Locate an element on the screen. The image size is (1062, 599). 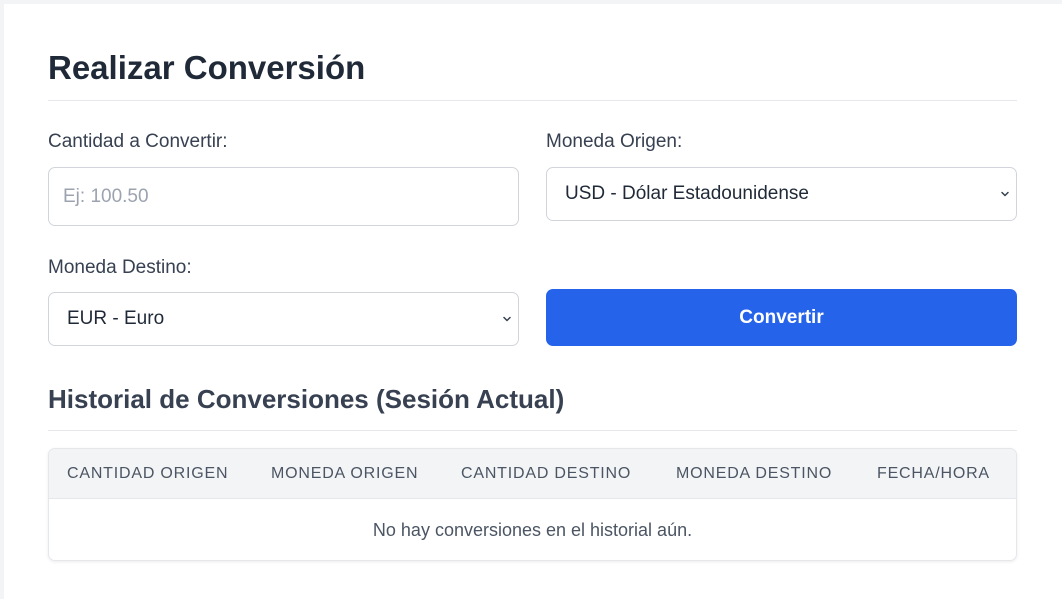
column-header-datetime: FECHA/HORA is located at coordinates (933, 473).